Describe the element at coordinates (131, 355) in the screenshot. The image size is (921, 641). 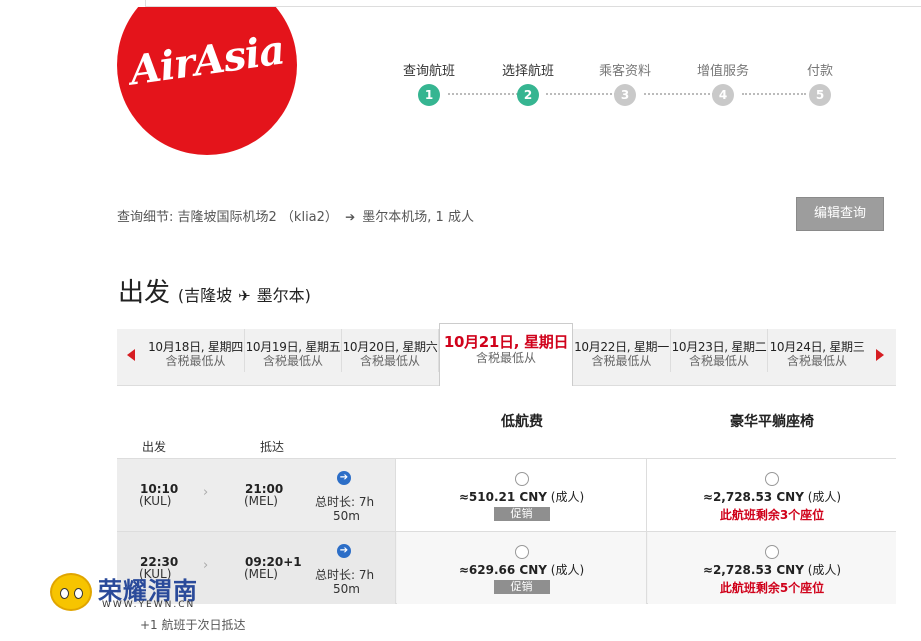
I see `chevron-left-icon` at that location.